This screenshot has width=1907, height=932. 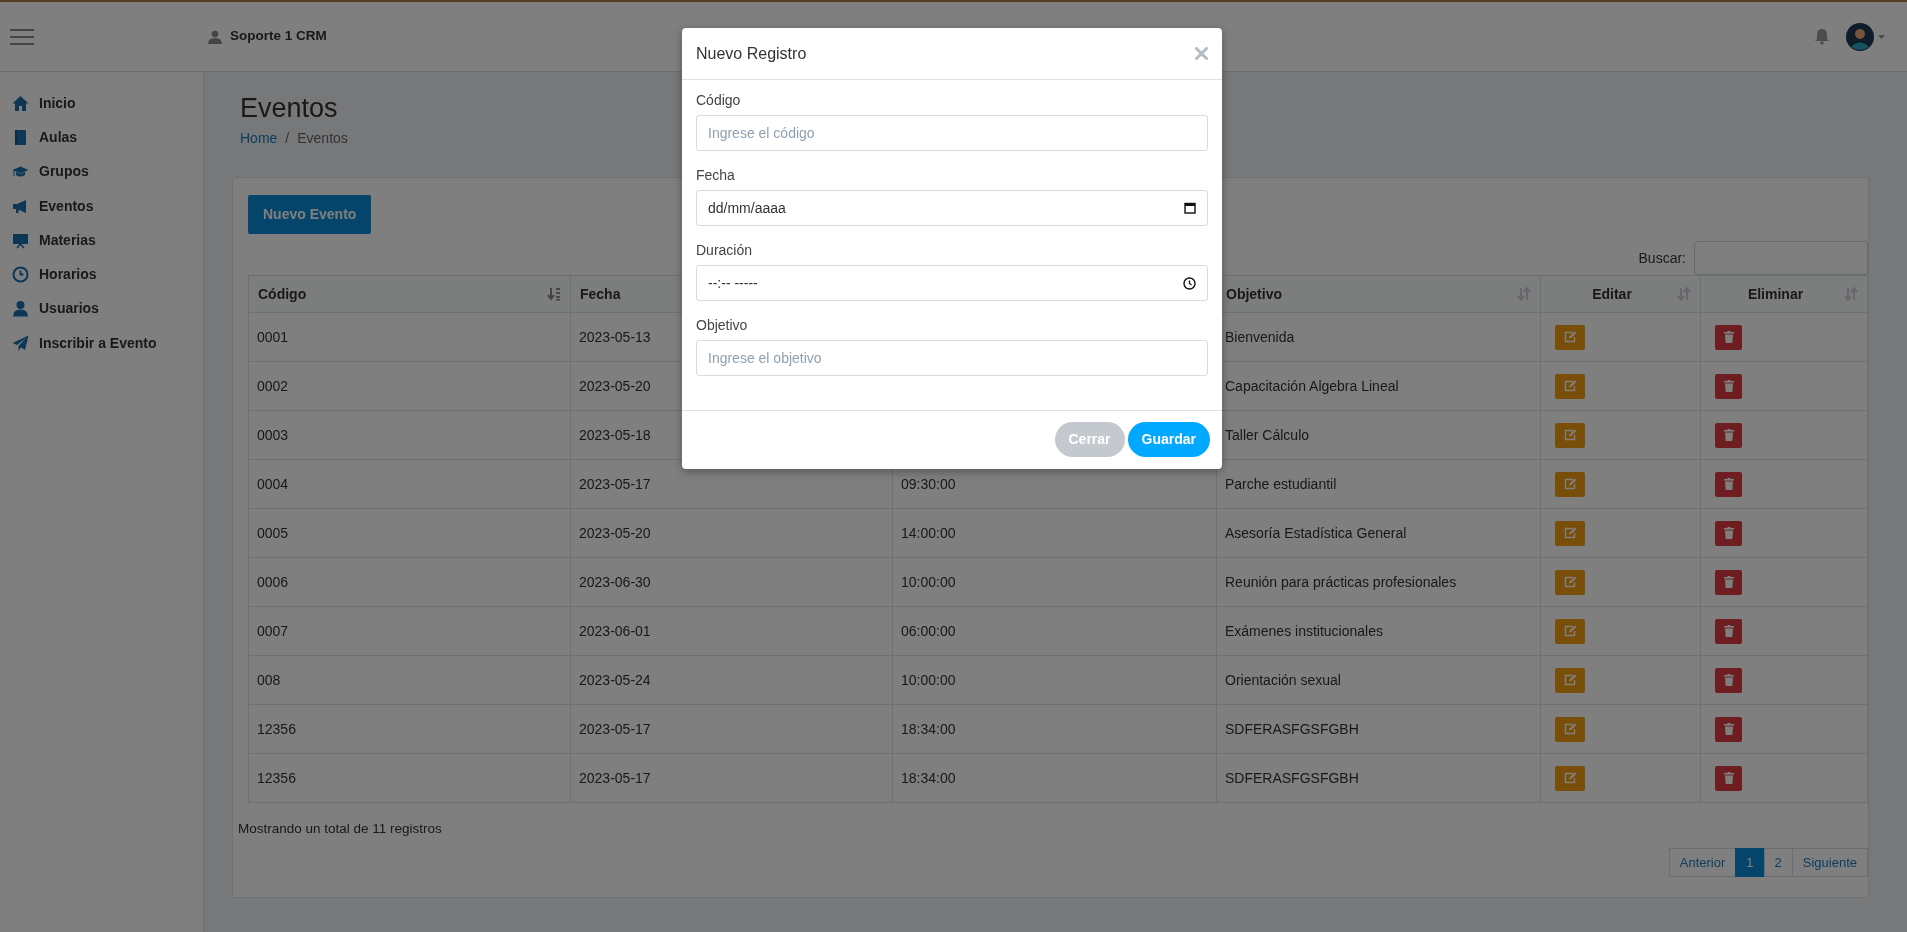 What do you see at coordinates (101, 137) in the screenshot?
I see `sidebar-item: Aulas` at bounding box center [101, 137].